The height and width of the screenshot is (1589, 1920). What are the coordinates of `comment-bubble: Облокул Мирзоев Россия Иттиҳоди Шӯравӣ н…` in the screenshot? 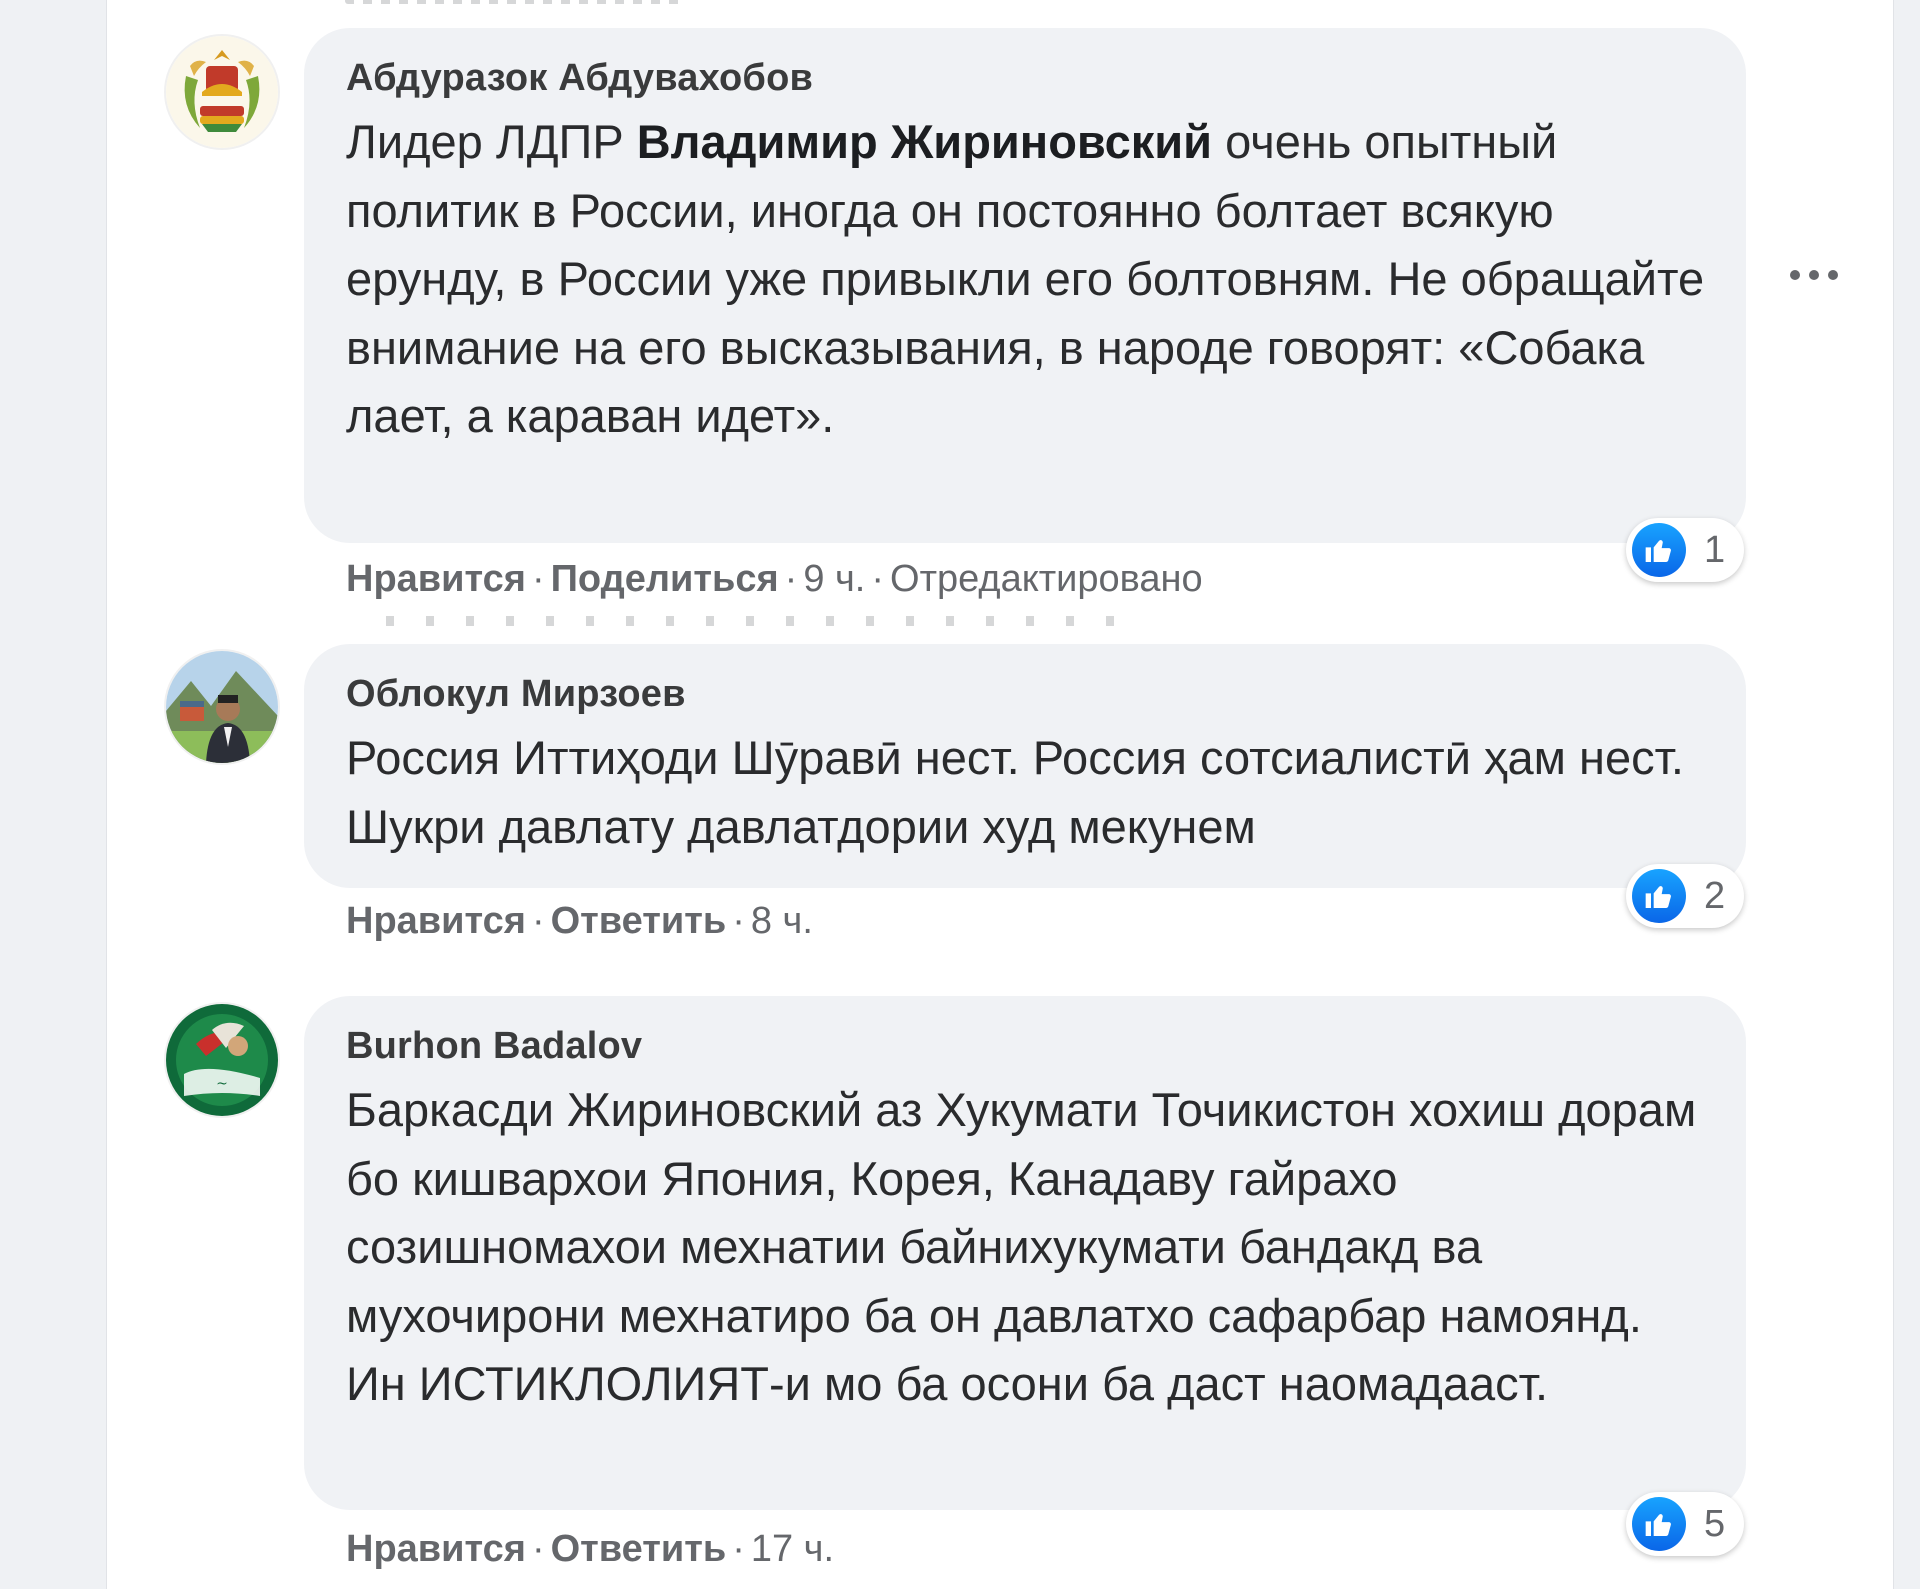 It's located at (1025, 766).